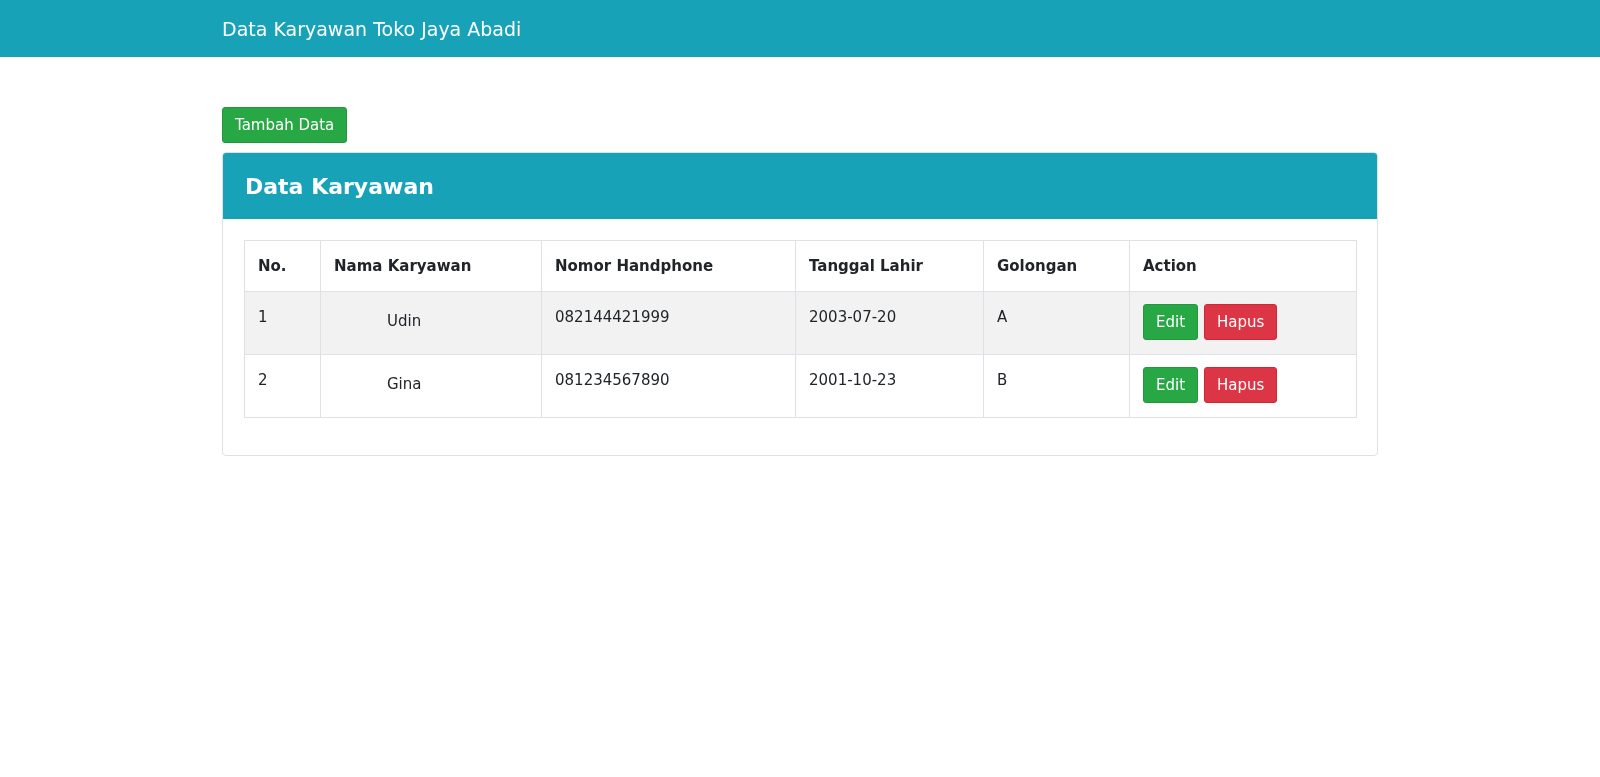 The image size is (1600, 777). What do you see at coordinates (372, 28) in the screenshot?
I see `brand-title: Data Karyawan Toko Jaya Abadi` at bounding box center [372, 28].